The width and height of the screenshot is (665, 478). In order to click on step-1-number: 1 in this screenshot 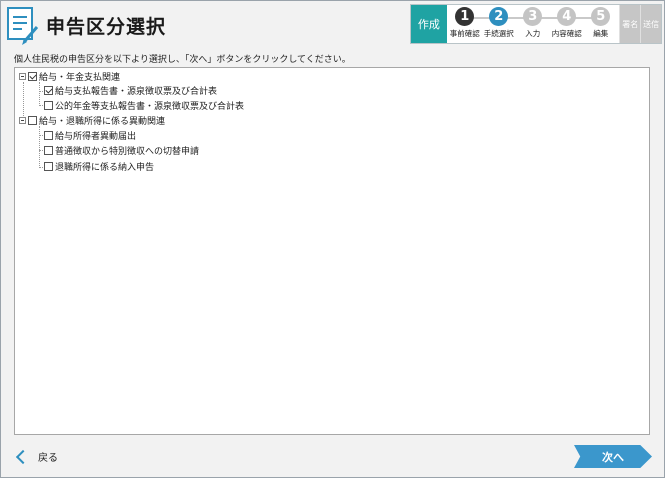, I will do `click(465, 16)`.